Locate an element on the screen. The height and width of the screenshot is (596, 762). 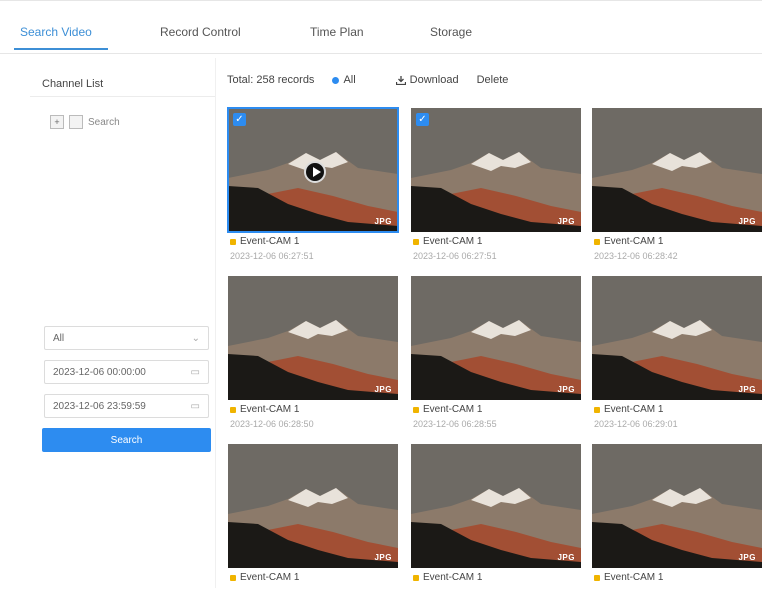
chevron-down-icon: ⌄ is located at coordinates (195, 338).